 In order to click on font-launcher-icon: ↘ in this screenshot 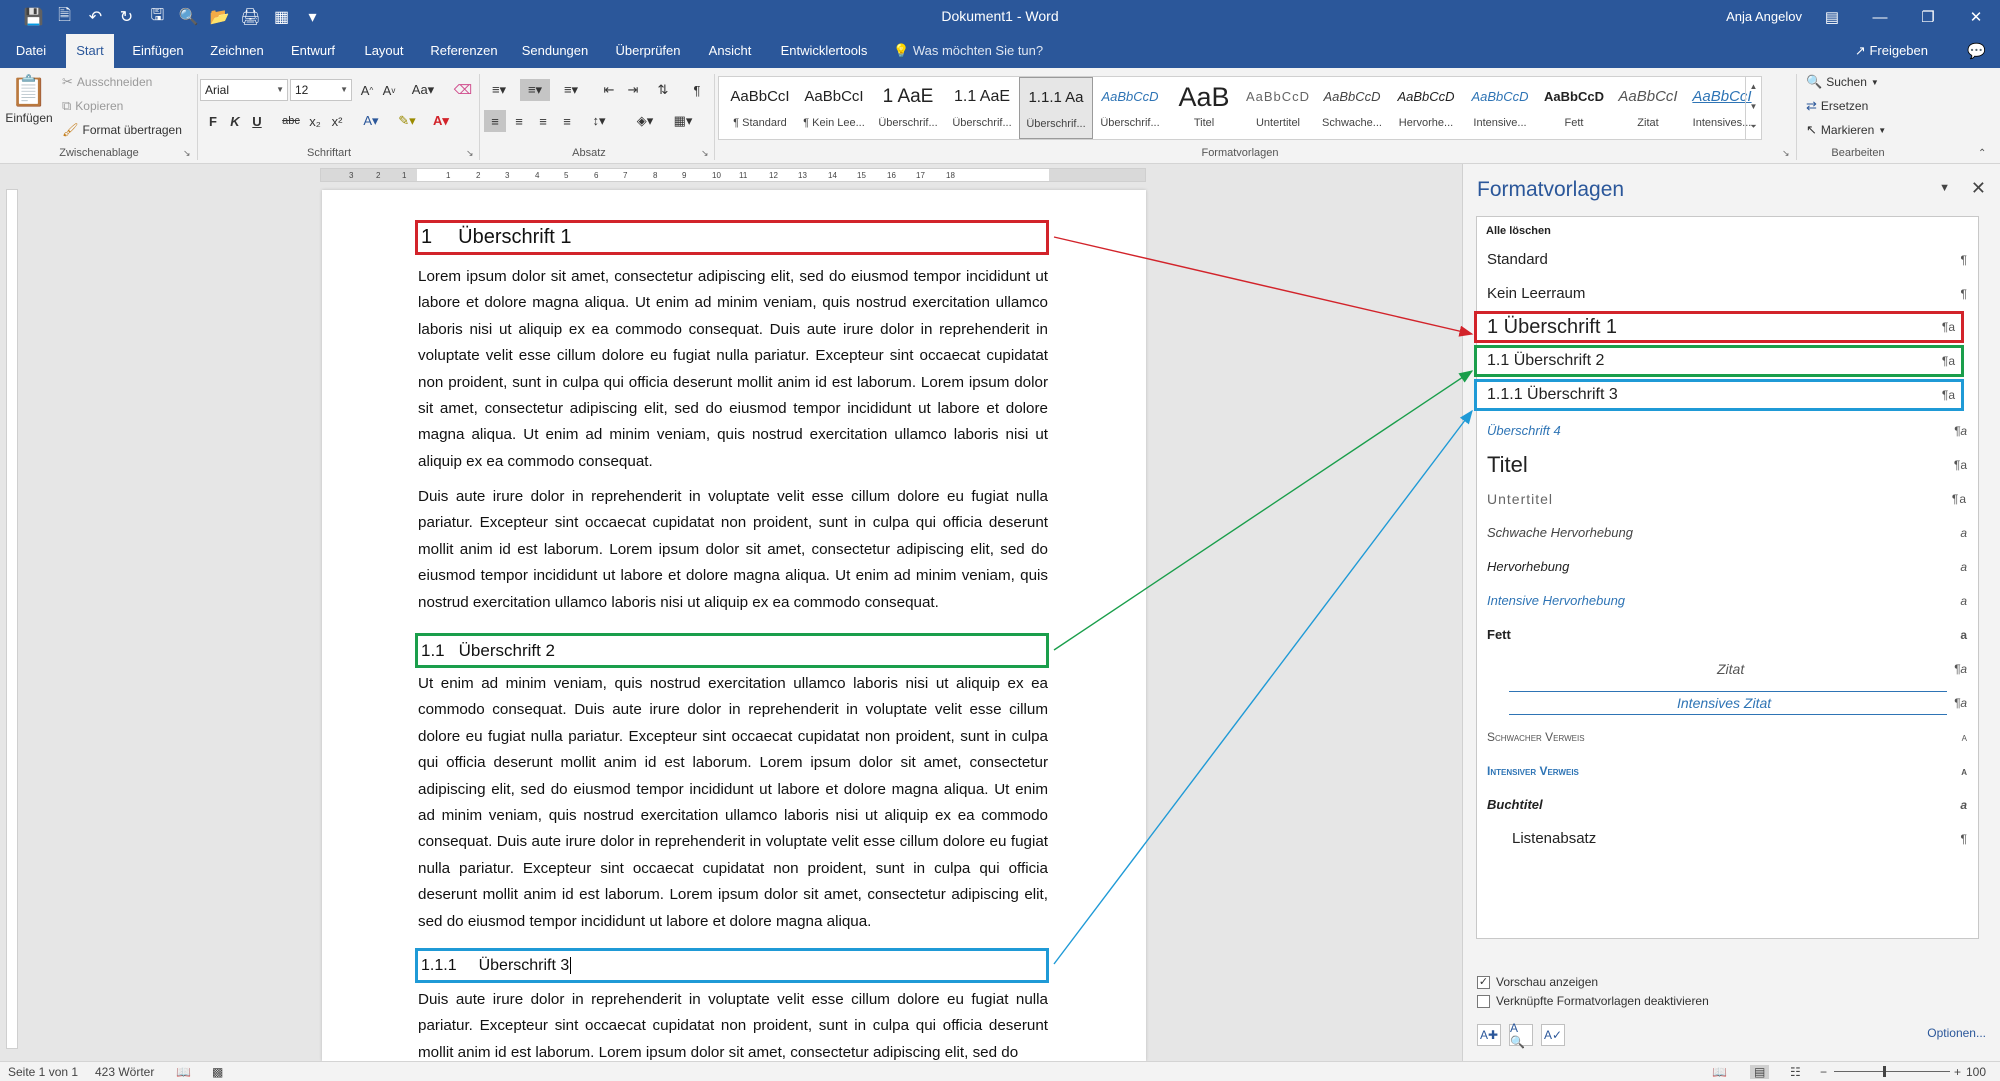, I will do `click(470, 153)`.